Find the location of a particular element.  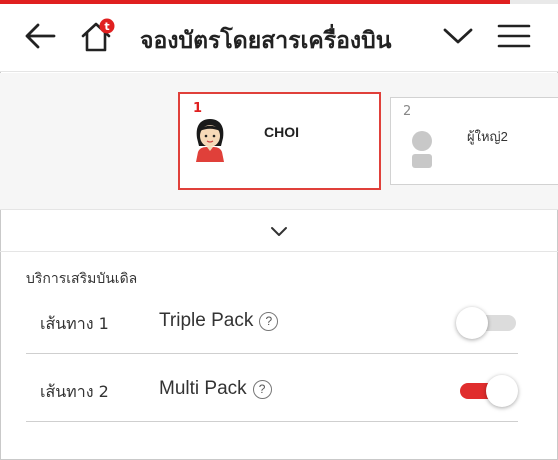

home-badge-label: t is located at coordinates (106, 26).